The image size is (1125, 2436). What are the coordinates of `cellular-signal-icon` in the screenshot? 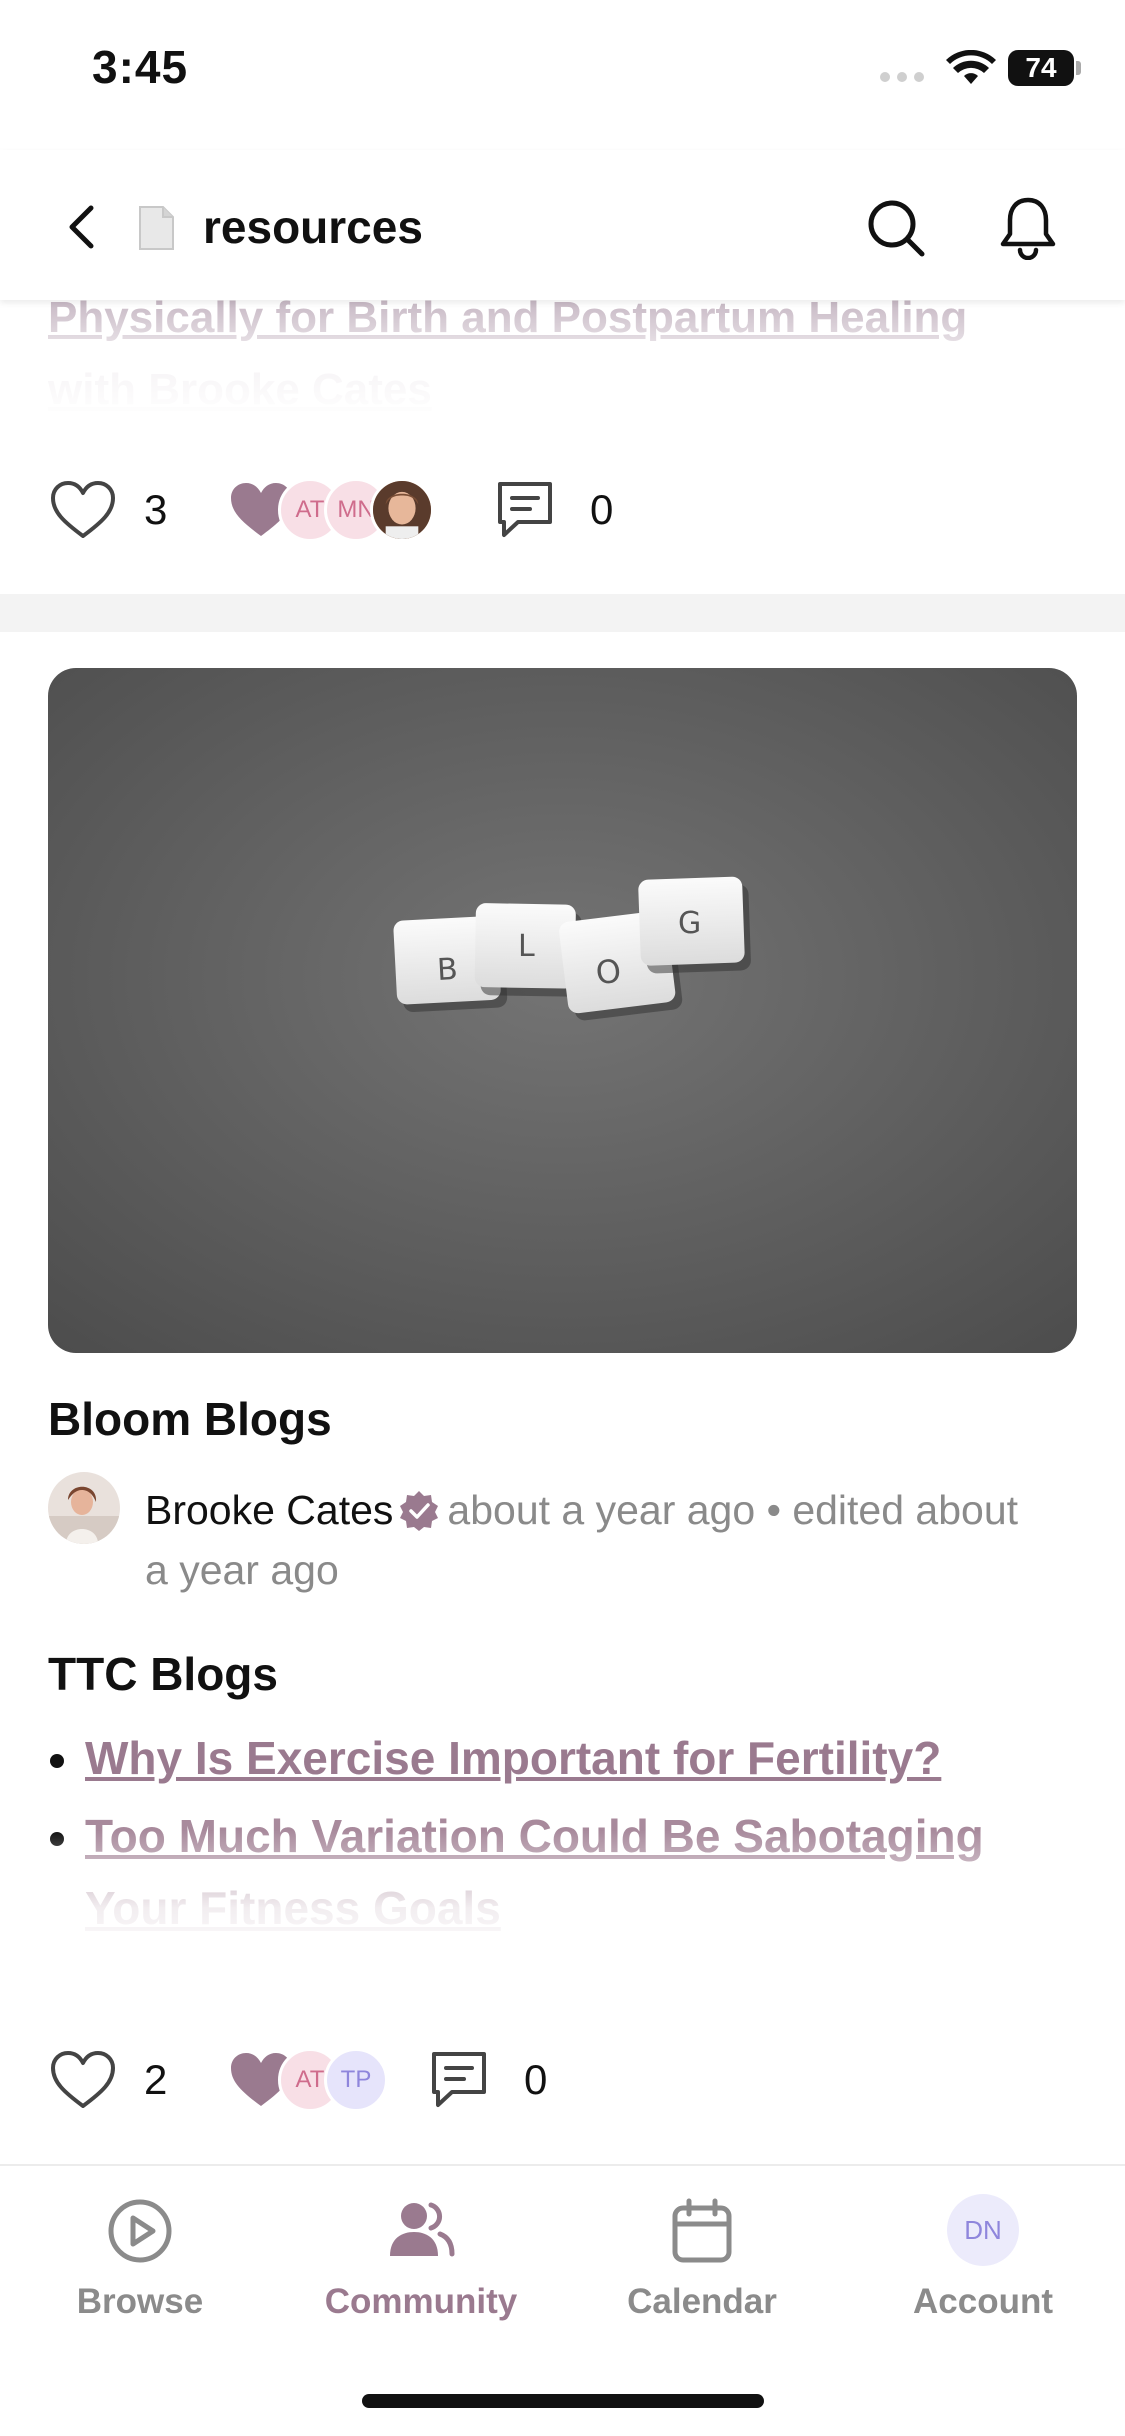 It's located at (902, 77).